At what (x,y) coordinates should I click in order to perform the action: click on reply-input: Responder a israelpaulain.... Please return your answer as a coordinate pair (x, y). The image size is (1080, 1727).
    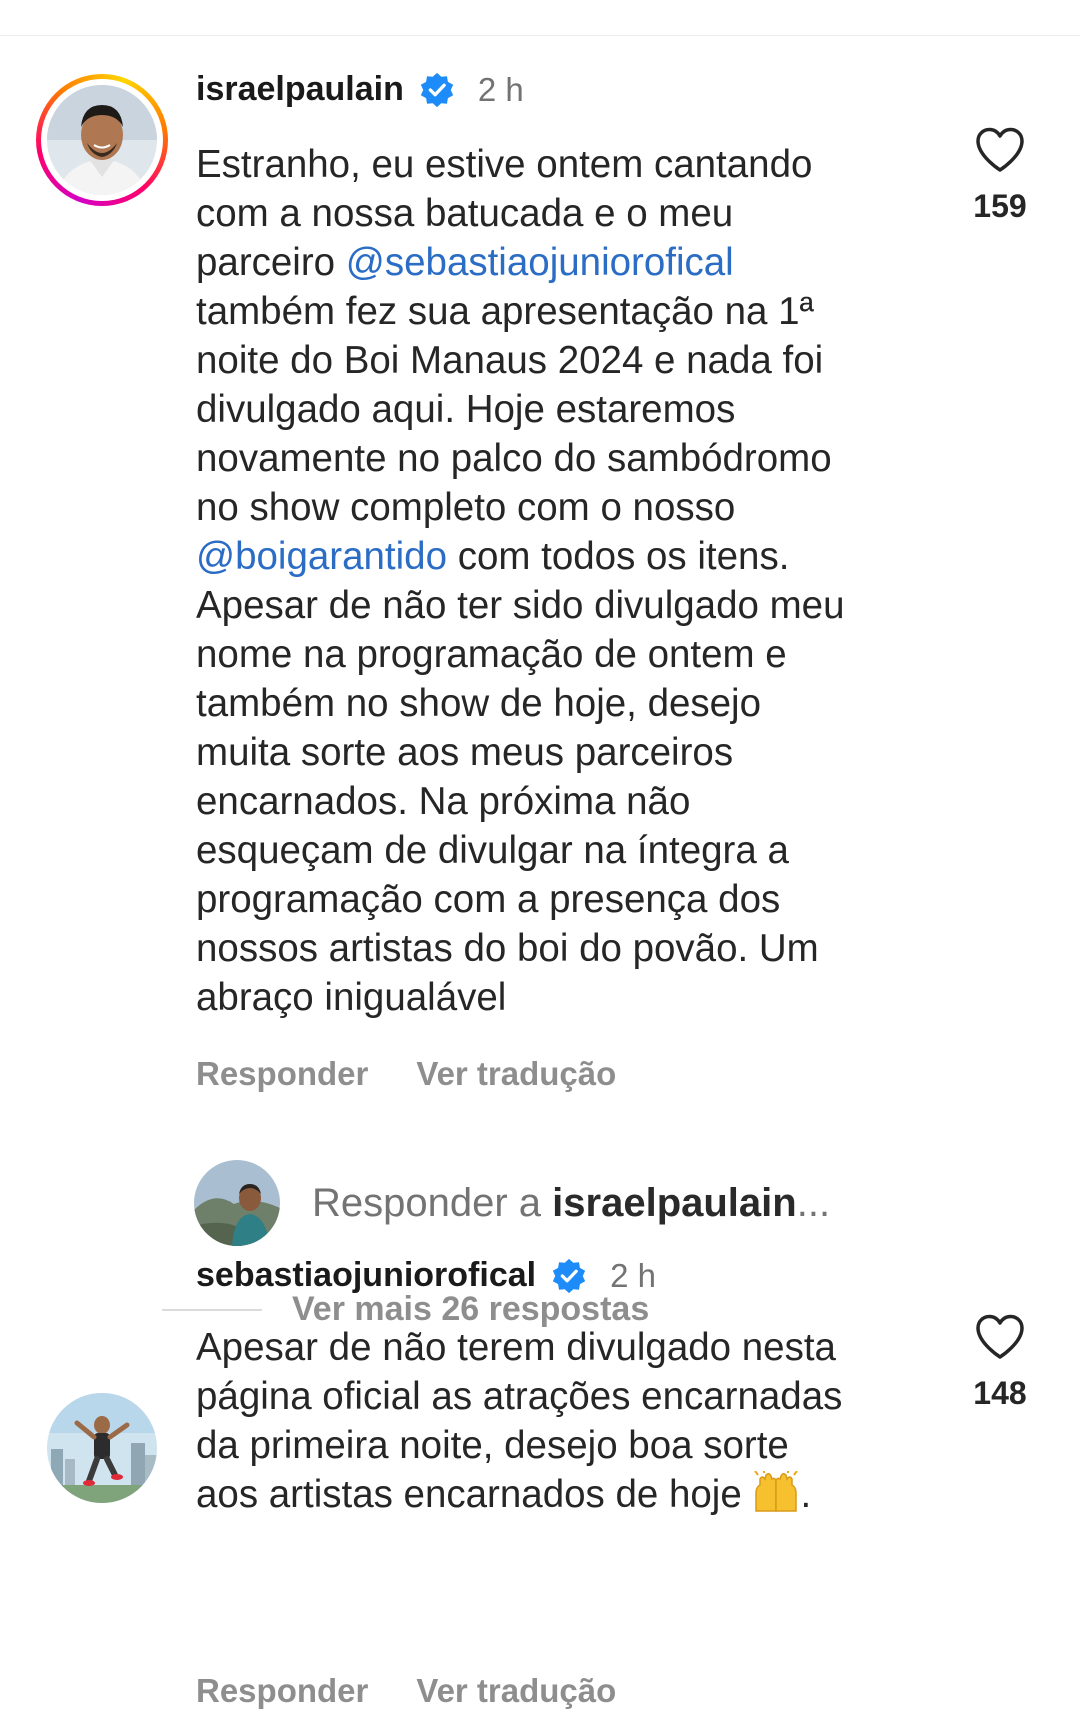
    Looking at the image, I should click on (571, 1203).